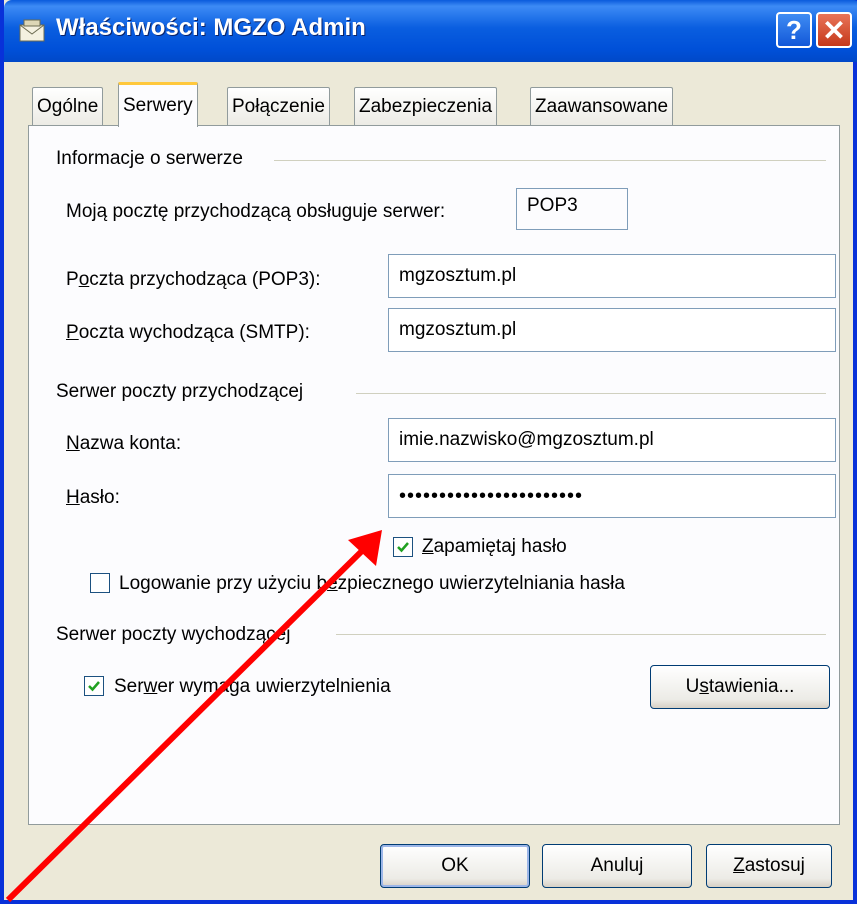 Image resolution: width=857 pixels, height=904 pixels. What do you see at coordinates (32, 30) in the screenshot?
I see `mail-account-icon` at bounding box center [32, 30].